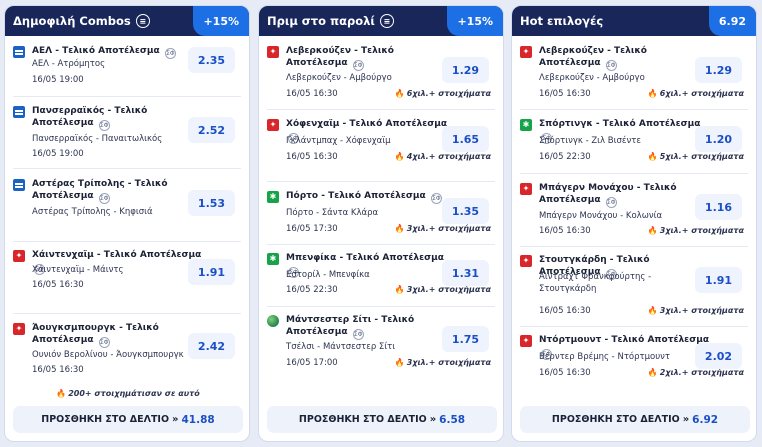 The image size is (762, 447). What do you see at coordinates (211, 346) in the screenshot?
I see `odds-button: 2.42` at bounding box center [211, 346].